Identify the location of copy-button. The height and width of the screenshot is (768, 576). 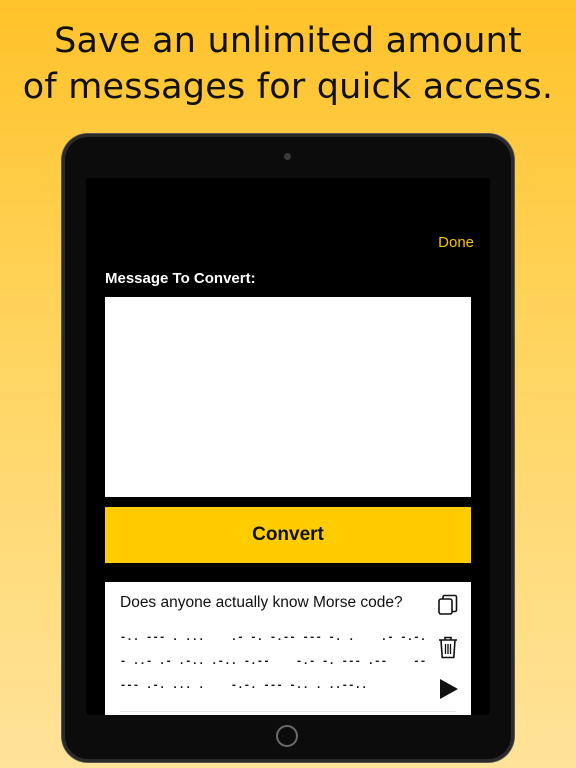
(448, 605).